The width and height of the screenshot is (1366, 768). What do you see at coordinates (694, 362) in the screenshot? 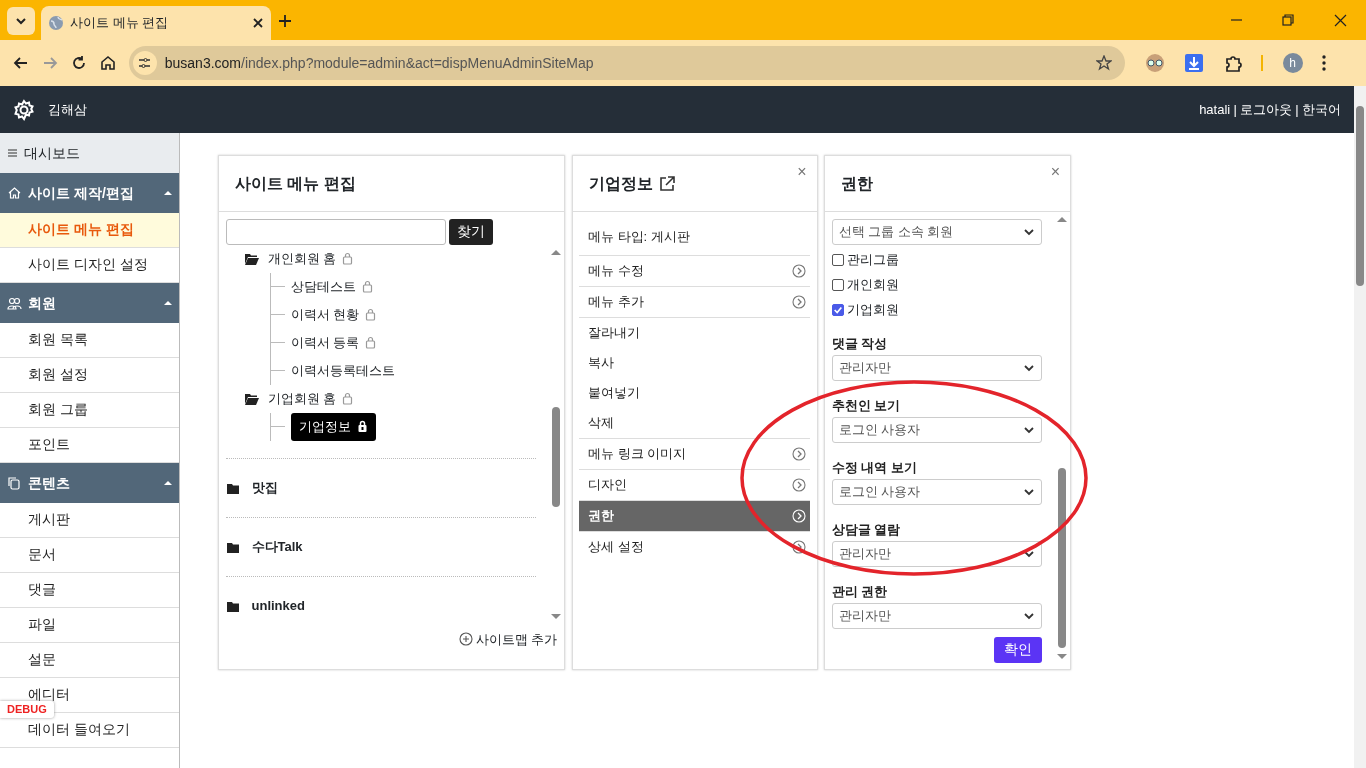
I see `menu-item: 복사` at bounding box center [694, 362].